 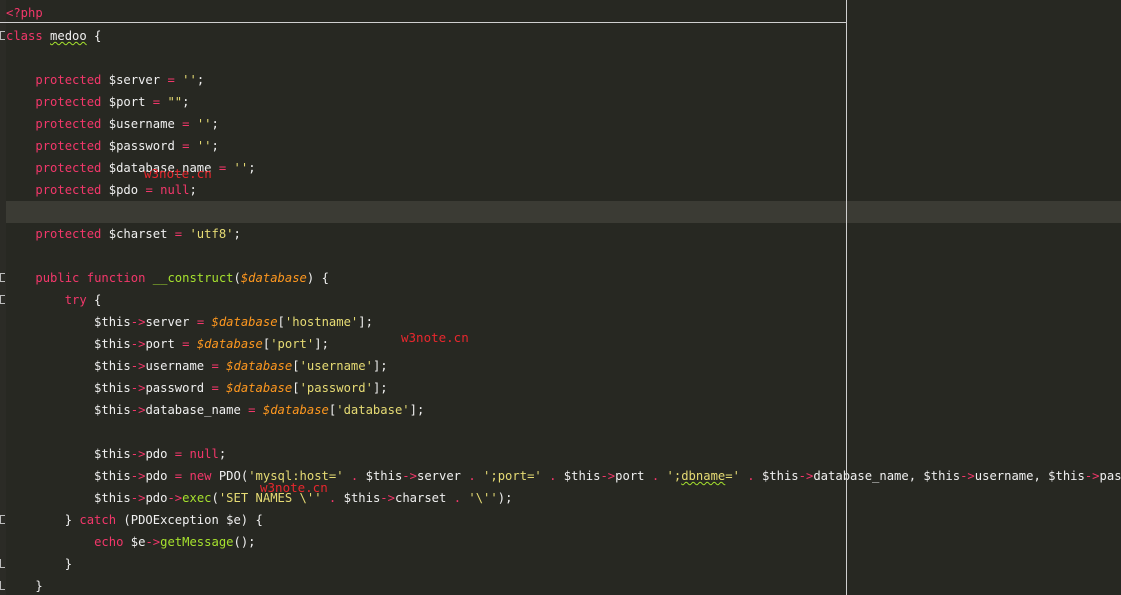 What do you see at coordinates (230, 476) in the screenshot?
I see `code-token: PDO(` at bounding box center [230, 476].